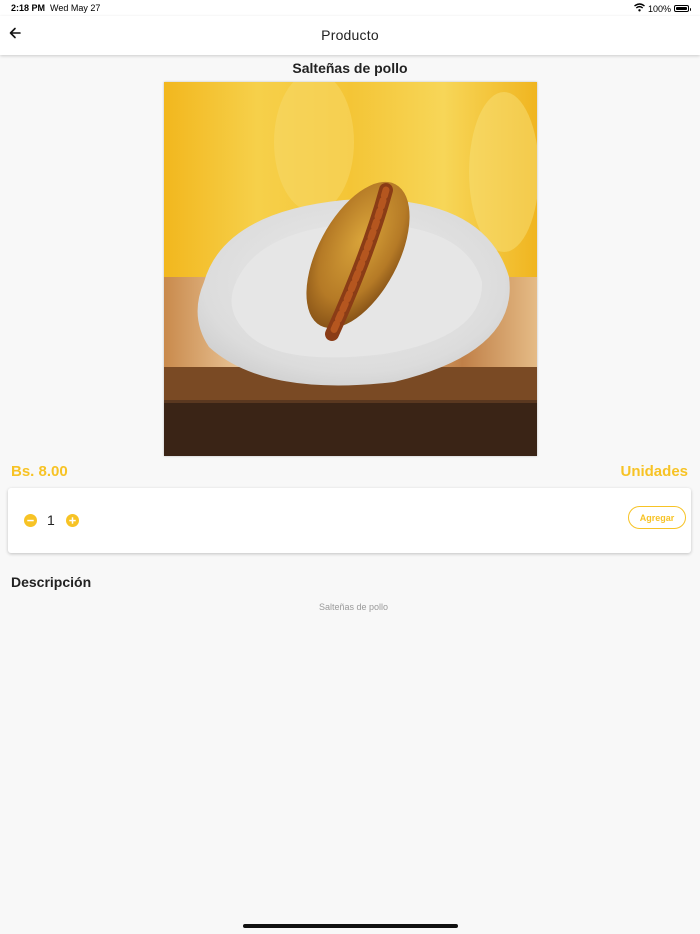 The width and height of the screenshot is (700, 934). I want to click on status-right: 100%, so click(662, 8).